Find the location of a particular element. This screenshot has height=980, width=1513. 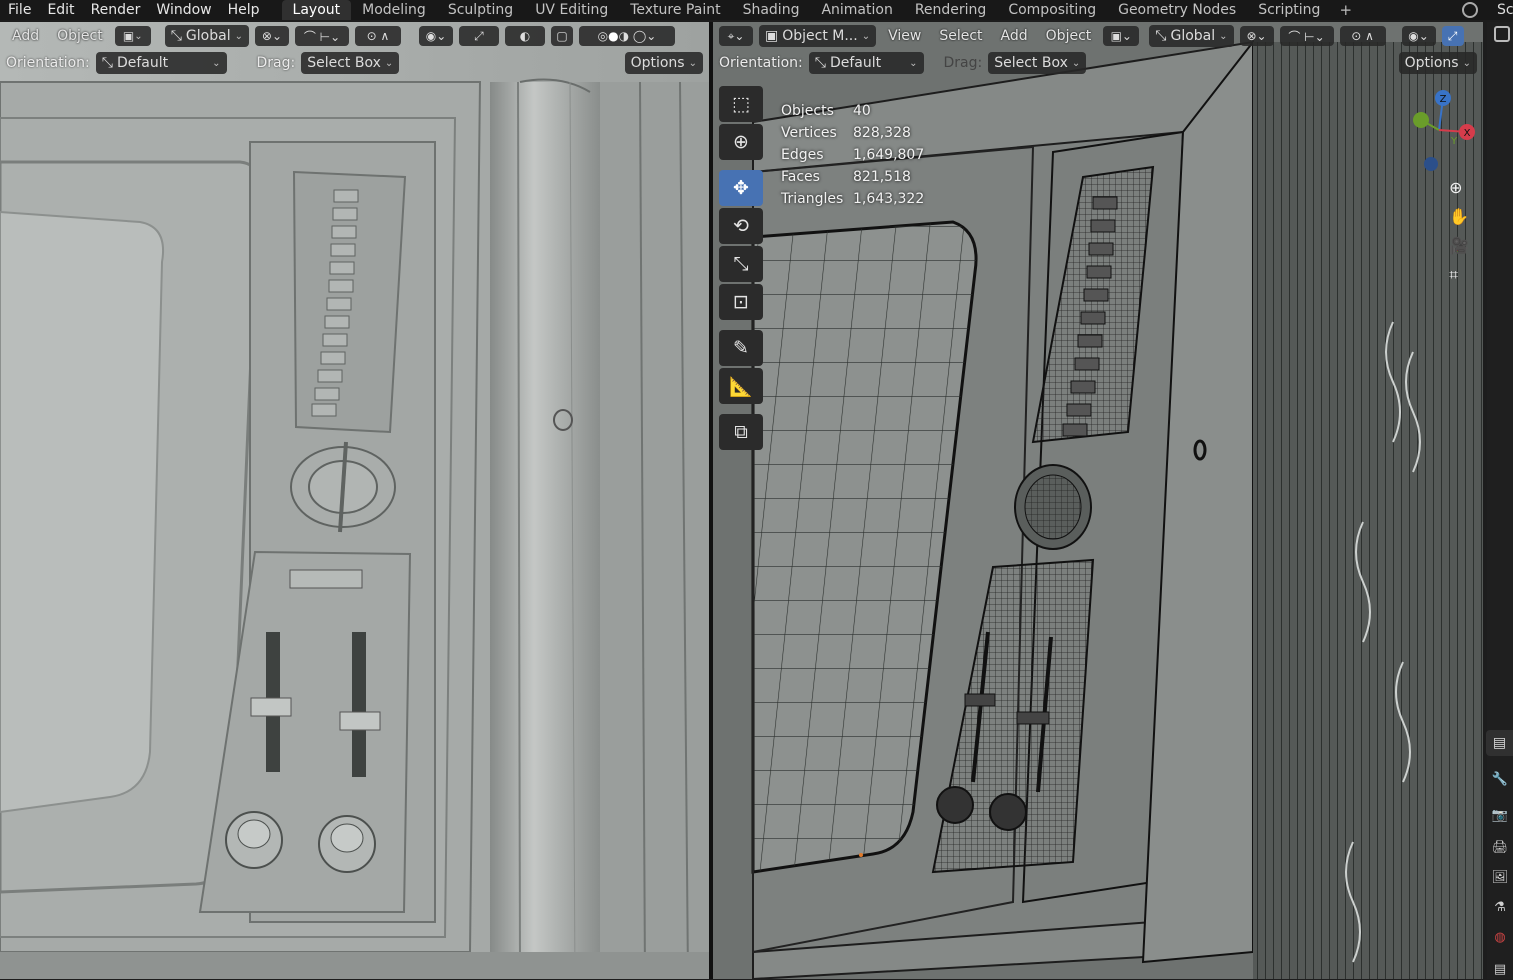

right-pivot-icon: ⊗⌄ is located at coordinates (1256, 36).